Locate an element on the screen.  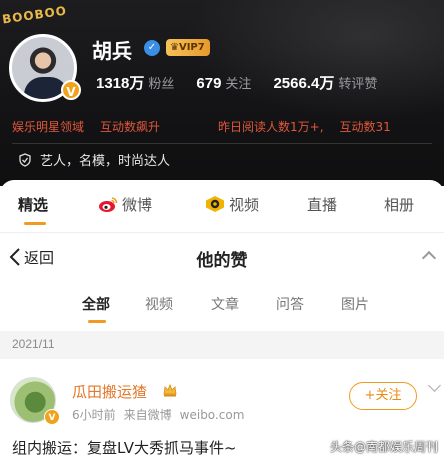
following-label: 关注 is located at coordinates (238, 84).